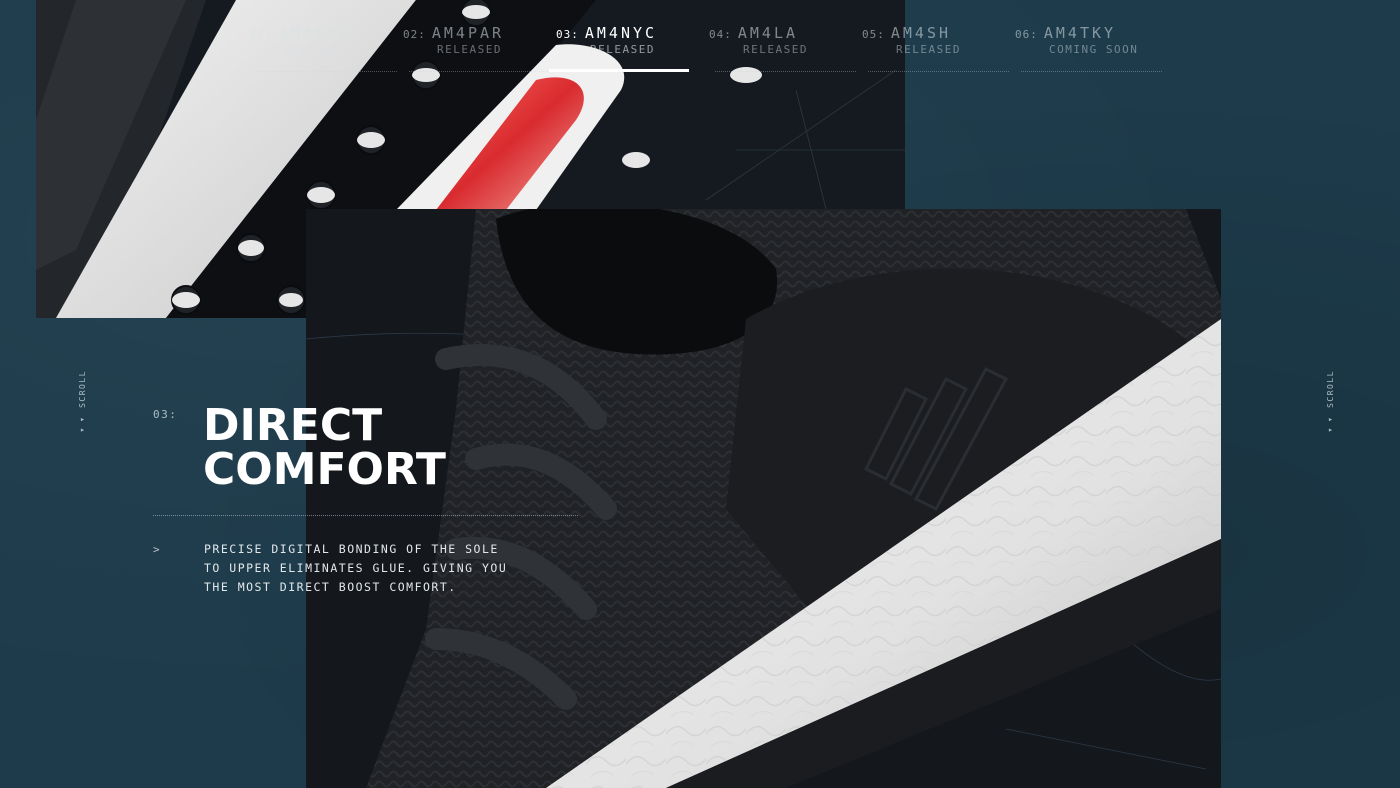 This screenshot has width=1400, height=788. I want to click on nav-item-am4la: 04: AM4LA RELEASED, so click(785, 48).